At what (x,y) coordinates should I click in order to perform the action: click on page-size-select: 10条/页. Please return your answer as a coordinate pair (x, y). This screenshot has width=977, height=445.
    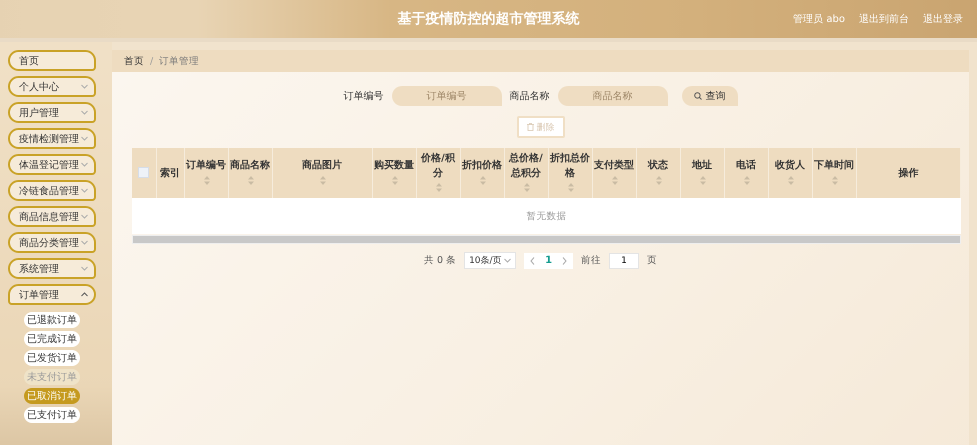
    Looking at the image, I should click on (490, 260).